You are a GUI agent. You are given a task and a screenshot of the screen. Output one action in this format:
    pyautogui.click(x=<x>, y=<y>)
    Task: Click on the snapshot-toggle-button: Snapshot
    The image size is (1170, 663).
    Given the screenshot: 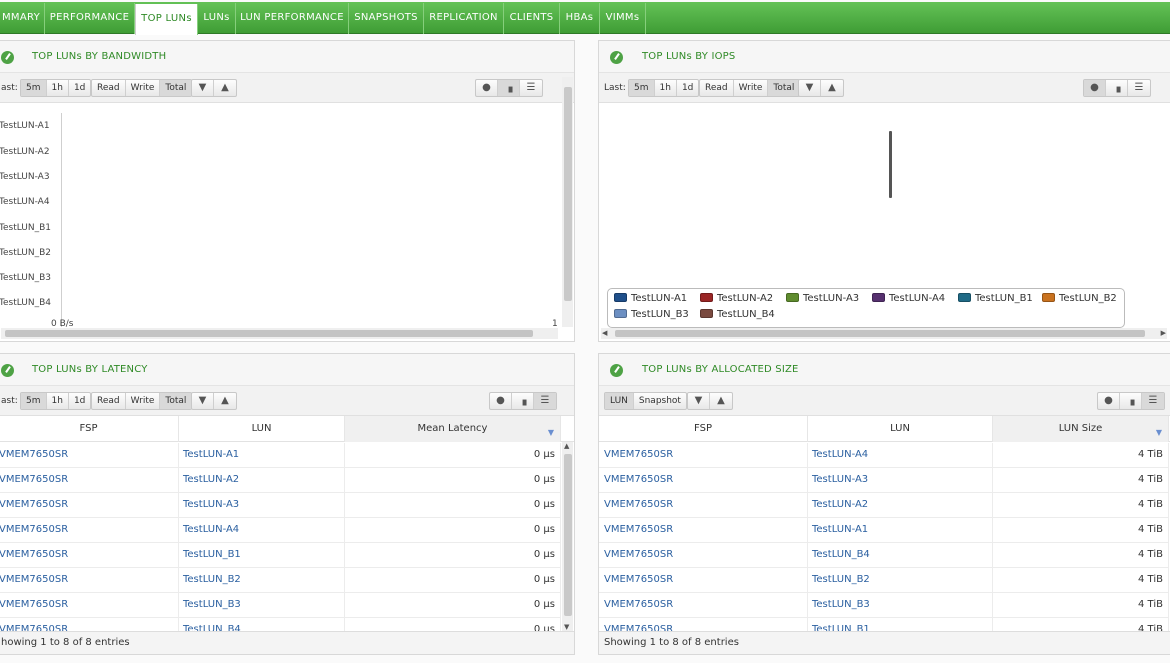 What is the action you would take?
    pyautogui.click(x=660, y=401)
    